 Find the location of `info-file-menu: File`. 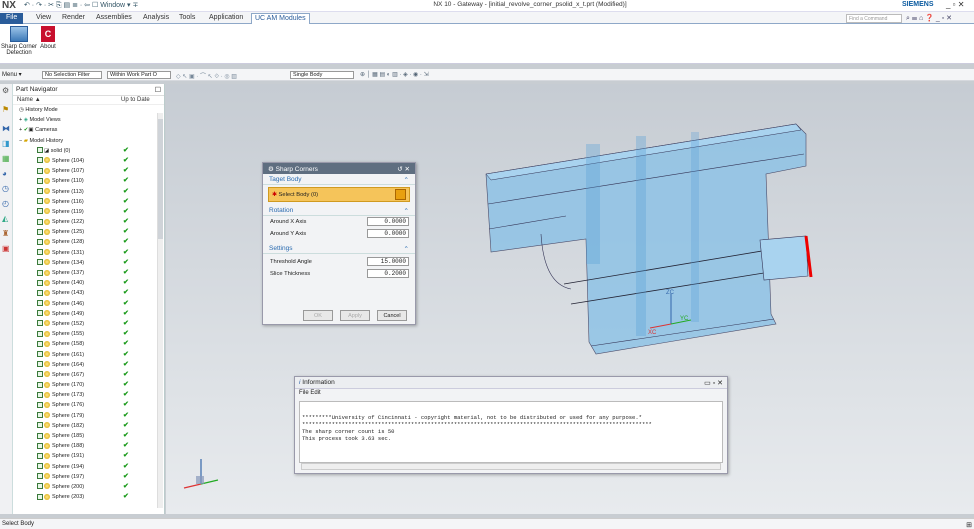

info-file-menu: File is located at coordinates (304, 393).